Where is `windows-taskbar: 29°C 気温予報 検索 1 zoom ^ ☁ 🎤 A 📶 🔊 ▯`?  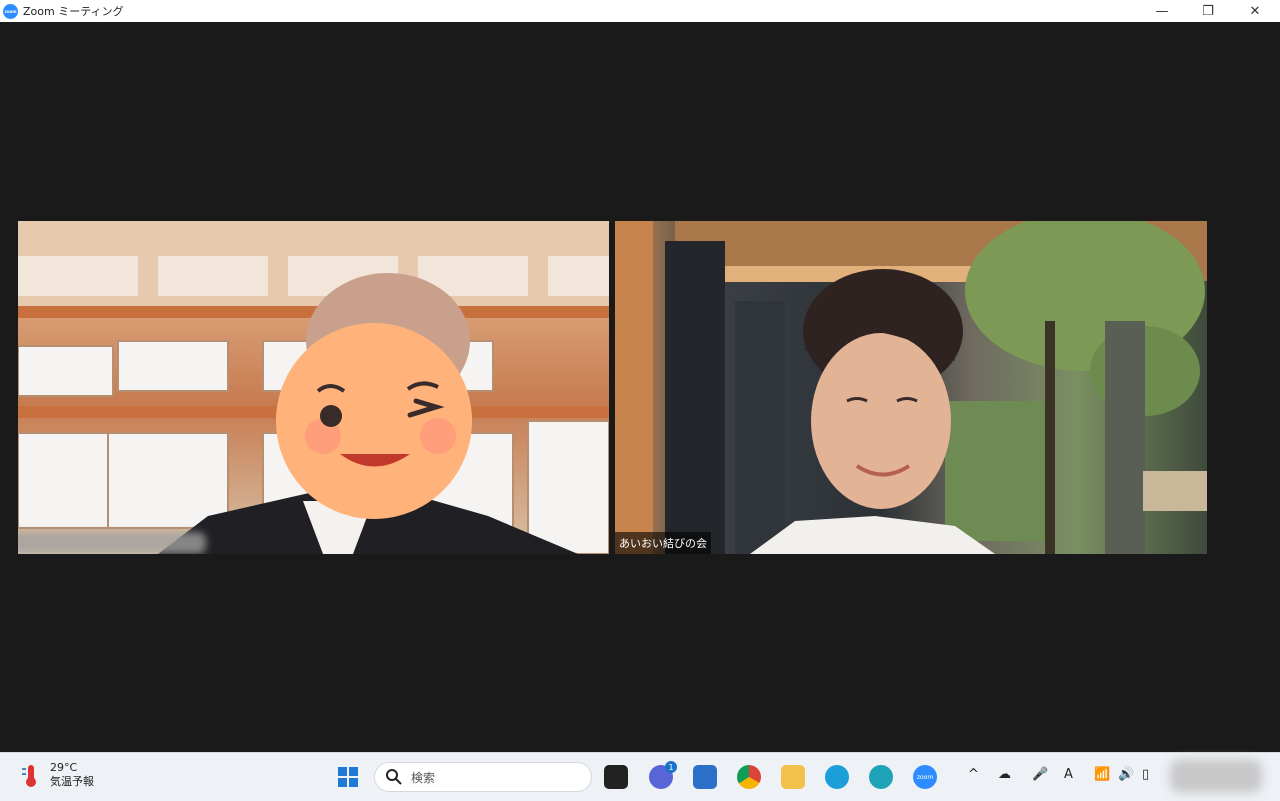
windows-taskbar: 29°C 気温予報 検索 1 zoom ^ ☁ 🎤 A 📶 🔊 ▯ is located at coordinates (640, 776).